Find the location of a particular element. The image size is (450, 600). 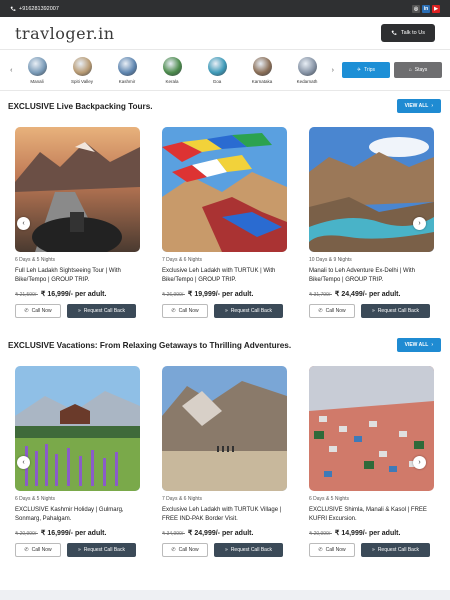

trips-button: ✈ Trips is located at coordinates (366, 70).